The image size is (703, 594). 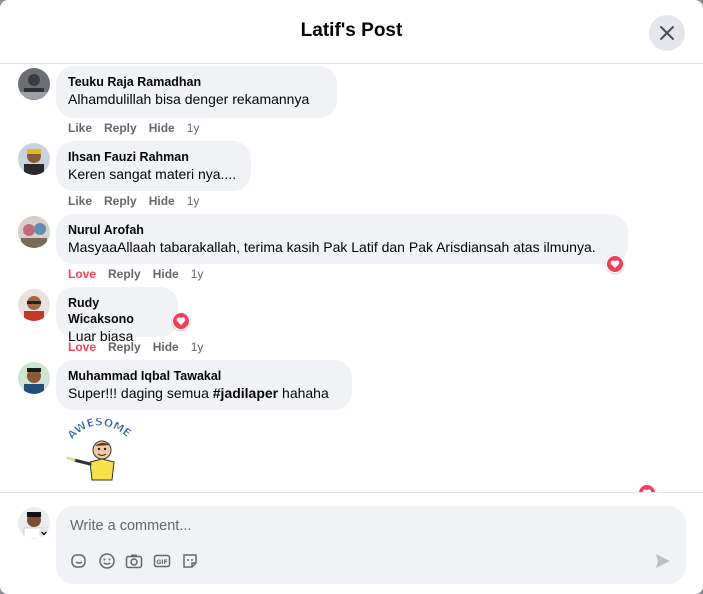 I want to click on gif-icon: GIF, so click(x=162, y=561).